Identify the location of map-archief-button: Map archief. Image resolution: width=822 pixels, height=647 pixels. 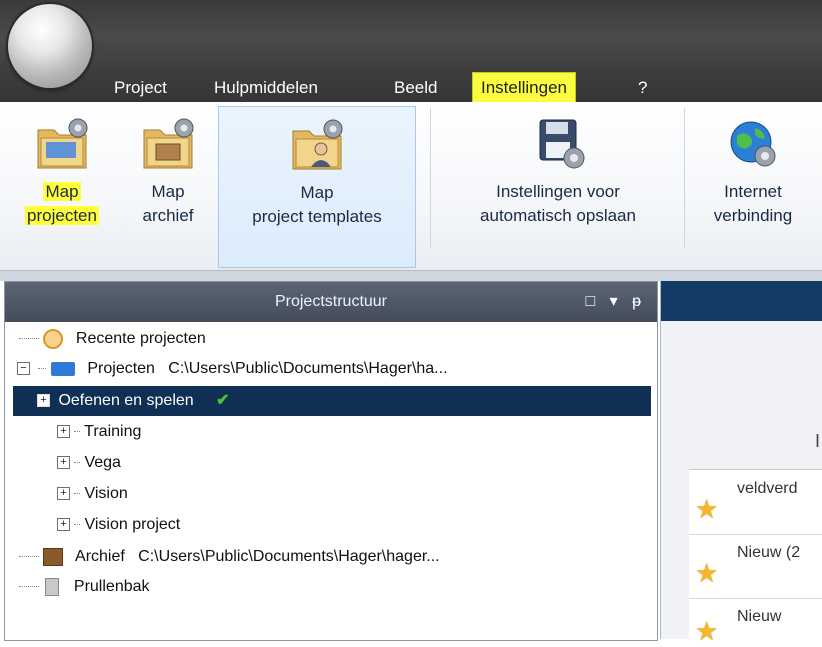
(168, 186).